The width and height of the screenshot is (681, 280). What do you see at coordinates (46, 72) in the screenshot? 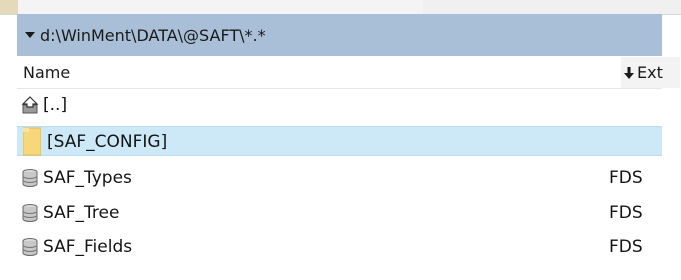
I see `column-name-header: Name` at bounding box center [46, 72].